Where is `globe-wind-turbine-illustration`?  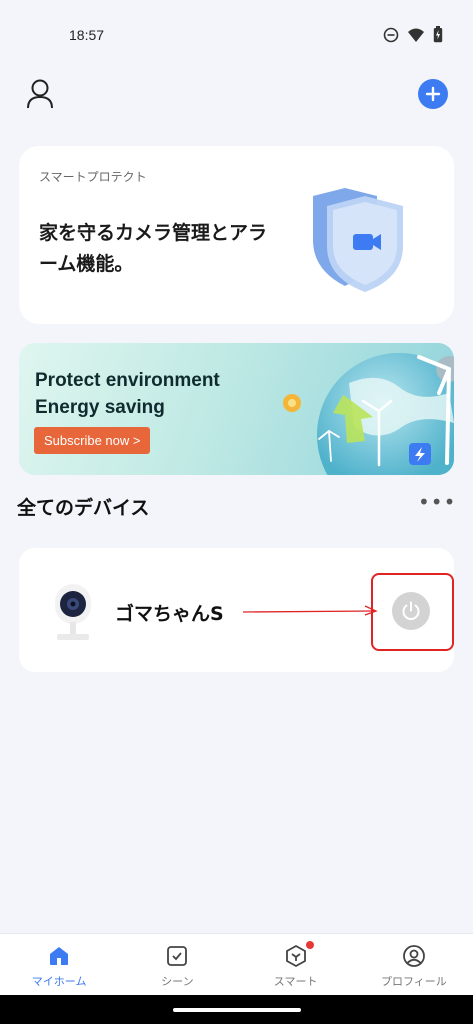 globe-wind-turbine-illustration is located at coordinates (368, 414).